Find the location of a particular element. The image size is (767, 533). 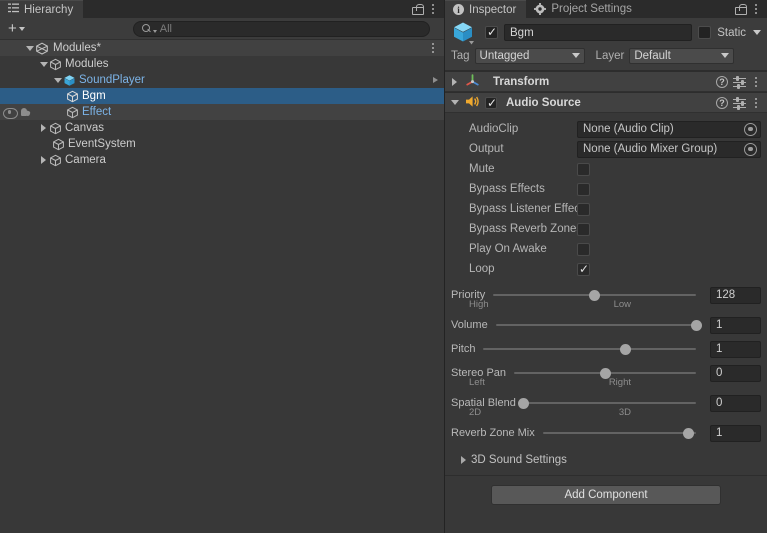

component-header-transform: Transform ? is located at coordinates (606, 81).